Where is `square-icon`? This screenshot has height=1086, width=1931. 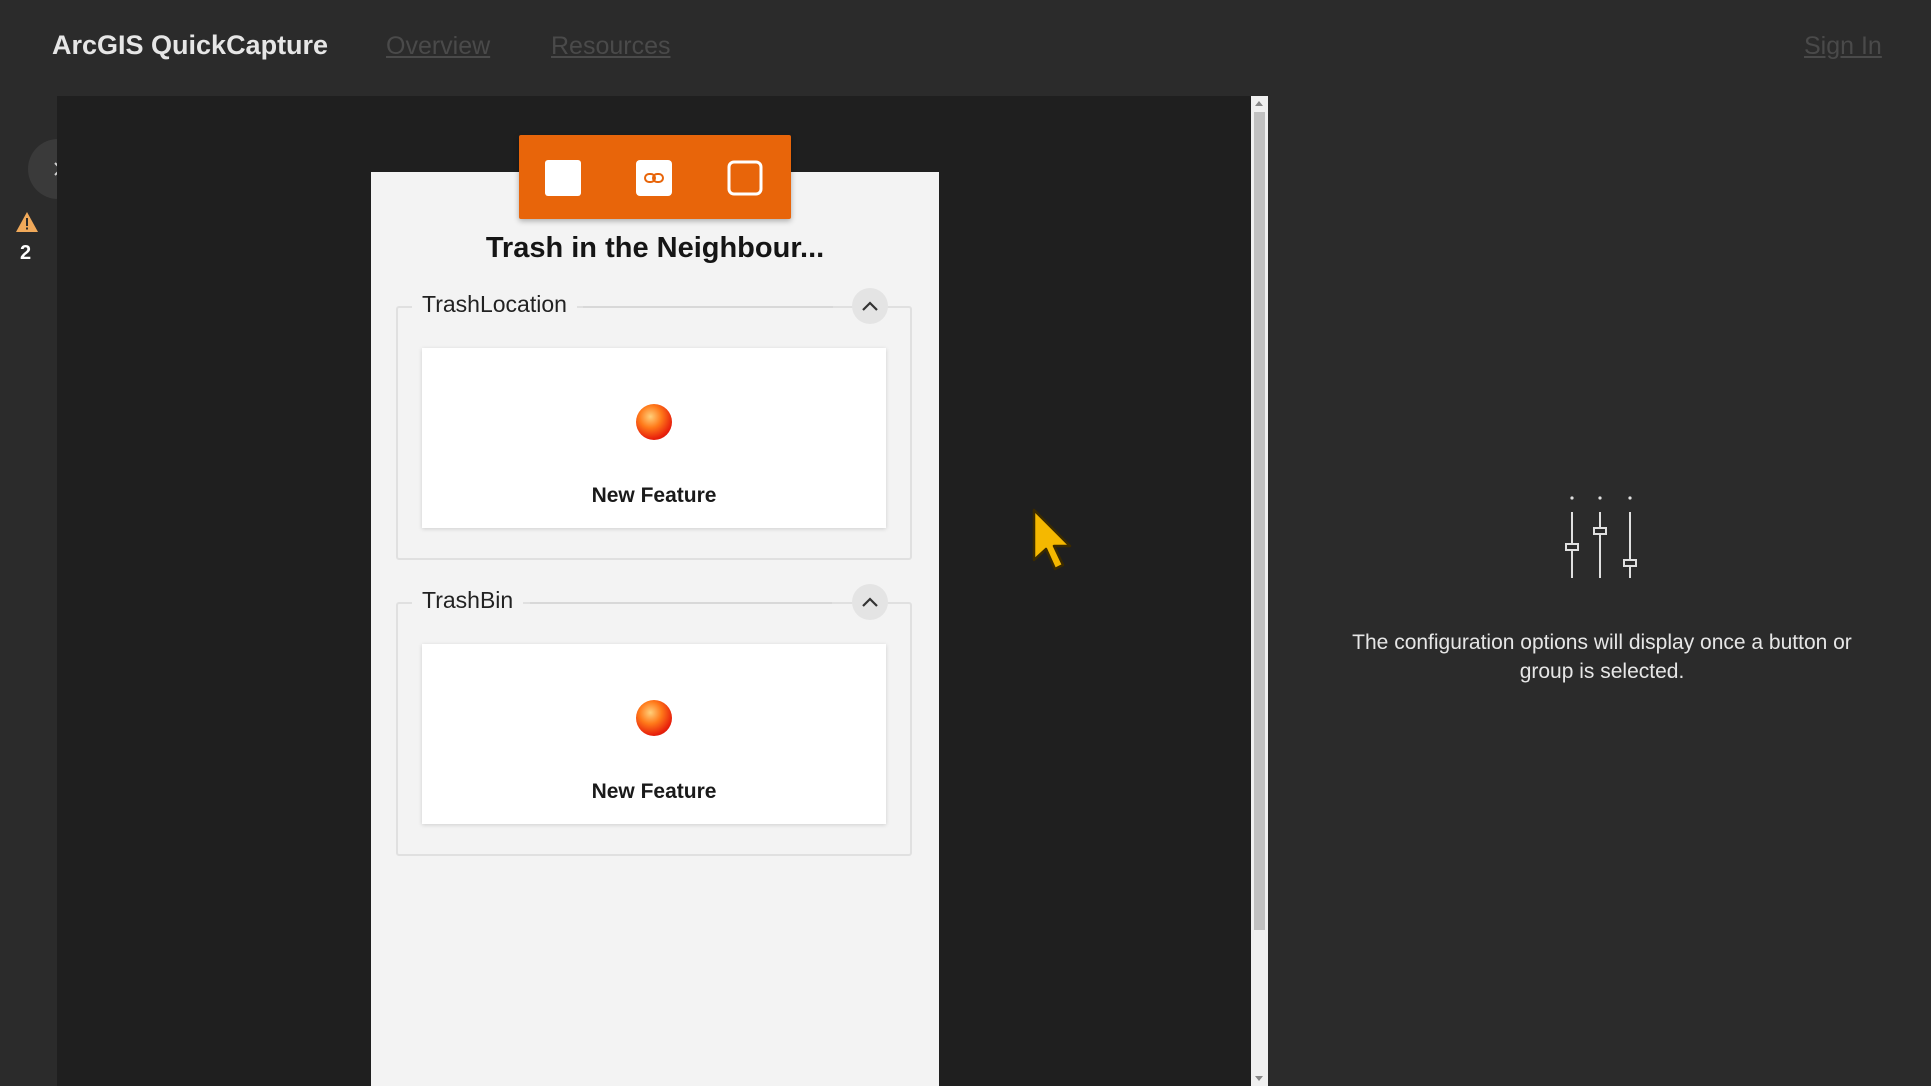
square-icon is located at coordinates (563, 178).